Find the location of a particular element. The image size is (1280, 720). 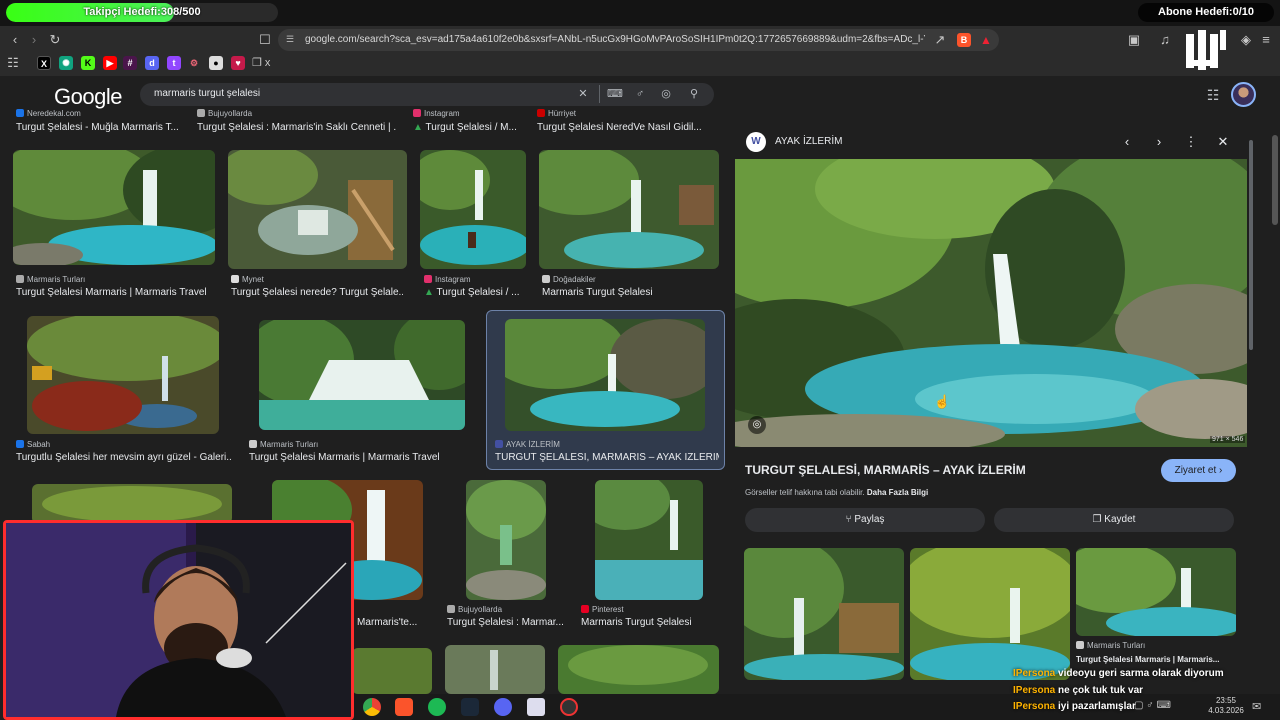

prev-icon: ‹ is located at coordinates (1127, 142).